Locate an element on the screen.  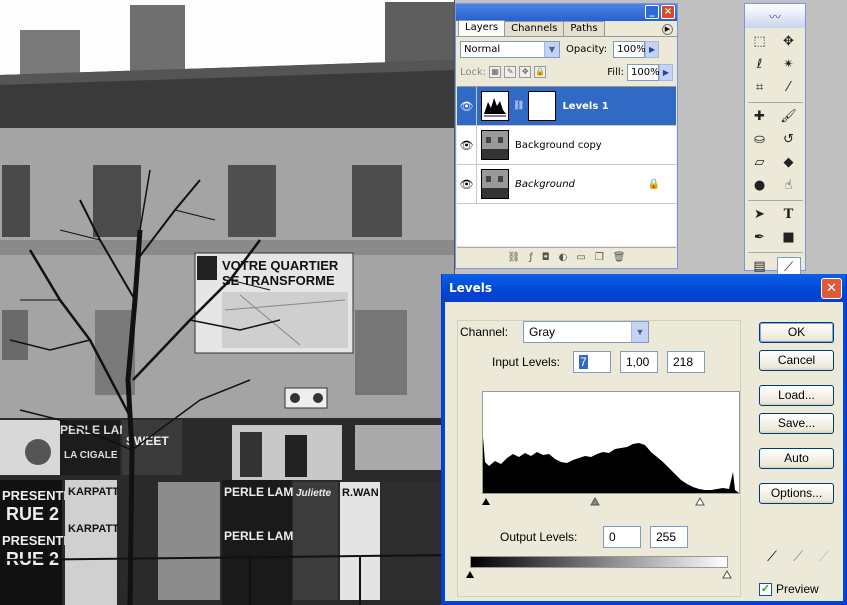
tab-layers: Layers is located at coordinates (482, 28).